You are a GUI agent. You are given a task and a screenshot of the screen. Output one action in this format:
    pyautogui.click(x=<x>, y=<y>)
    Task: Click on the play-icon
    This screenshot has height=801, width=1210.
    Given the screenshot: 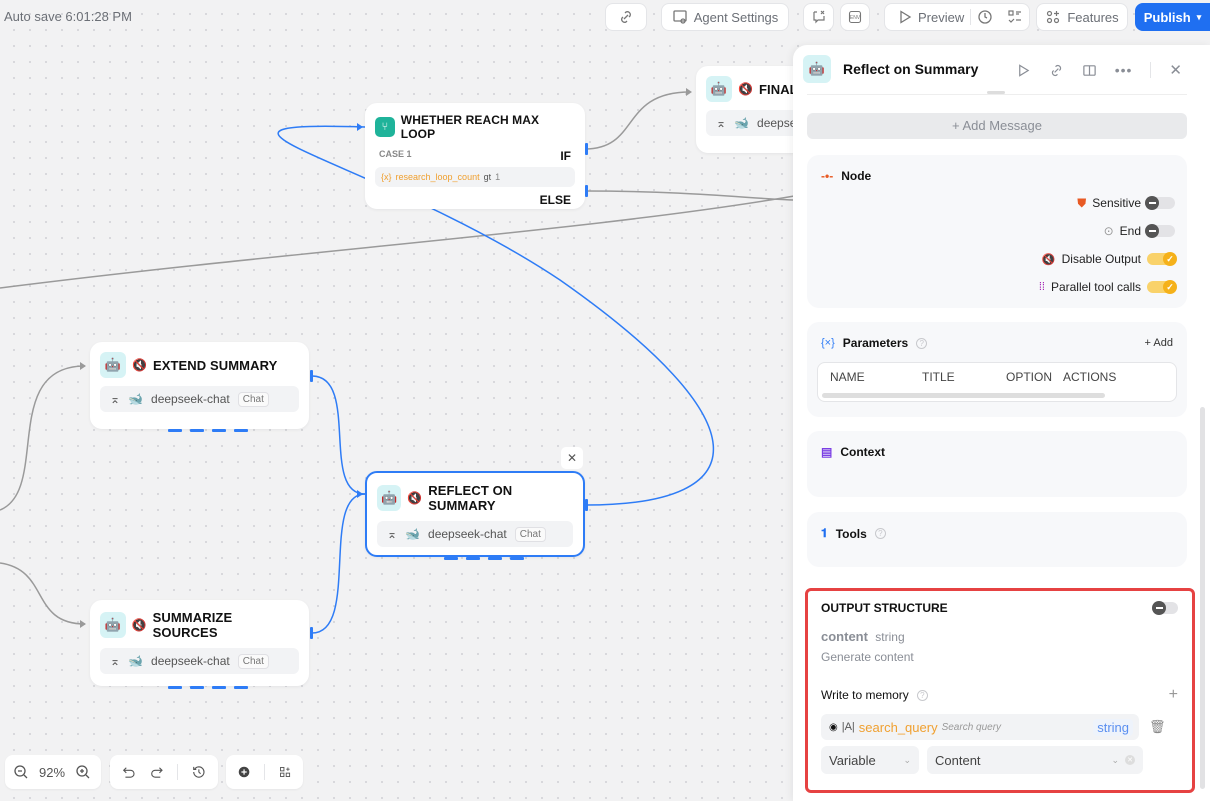 What is the action you would take?
    pyautogui.click(x=906, y=17)
    